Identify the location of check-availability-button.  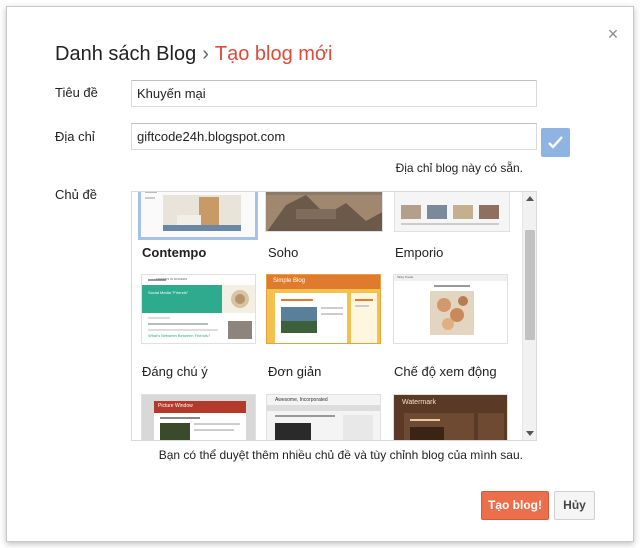
(555, 142).